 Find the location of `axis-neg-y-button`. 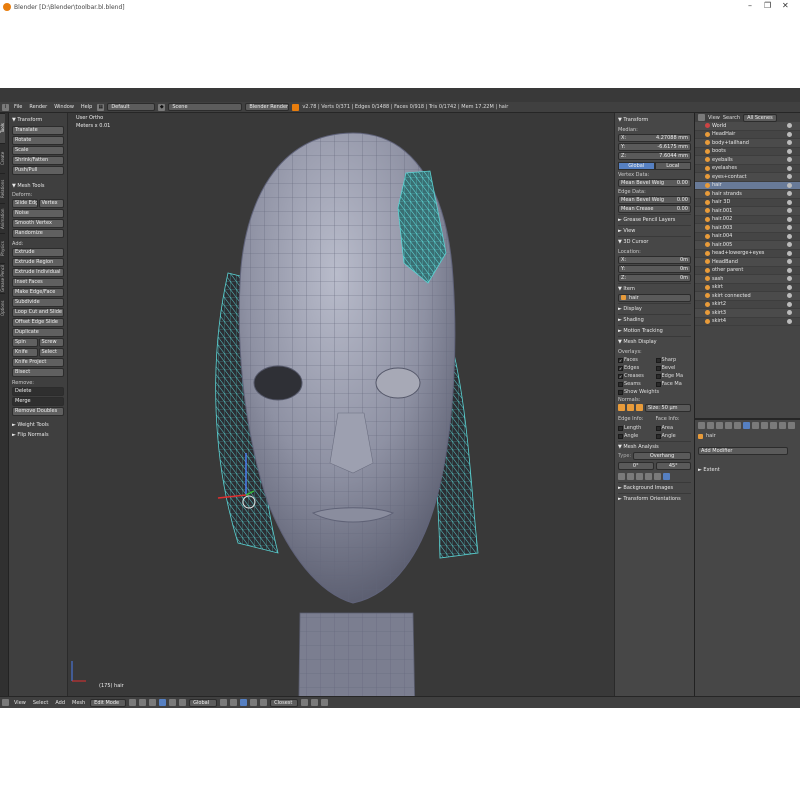

axis-neg-y-button is located at coordinates (657, 476).